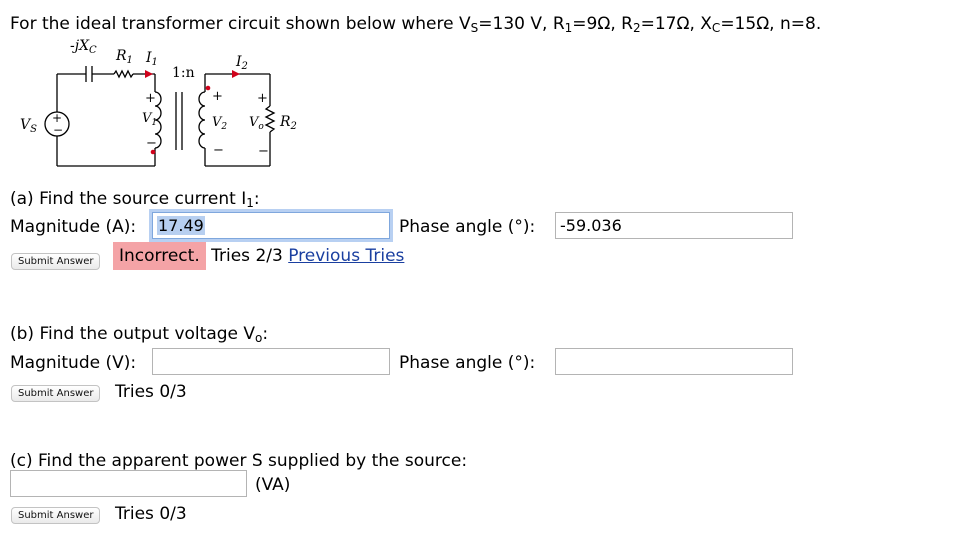 The height and width of the screenshot is (554, 970). I want to click on part-c-power-input, so click(128, 483).